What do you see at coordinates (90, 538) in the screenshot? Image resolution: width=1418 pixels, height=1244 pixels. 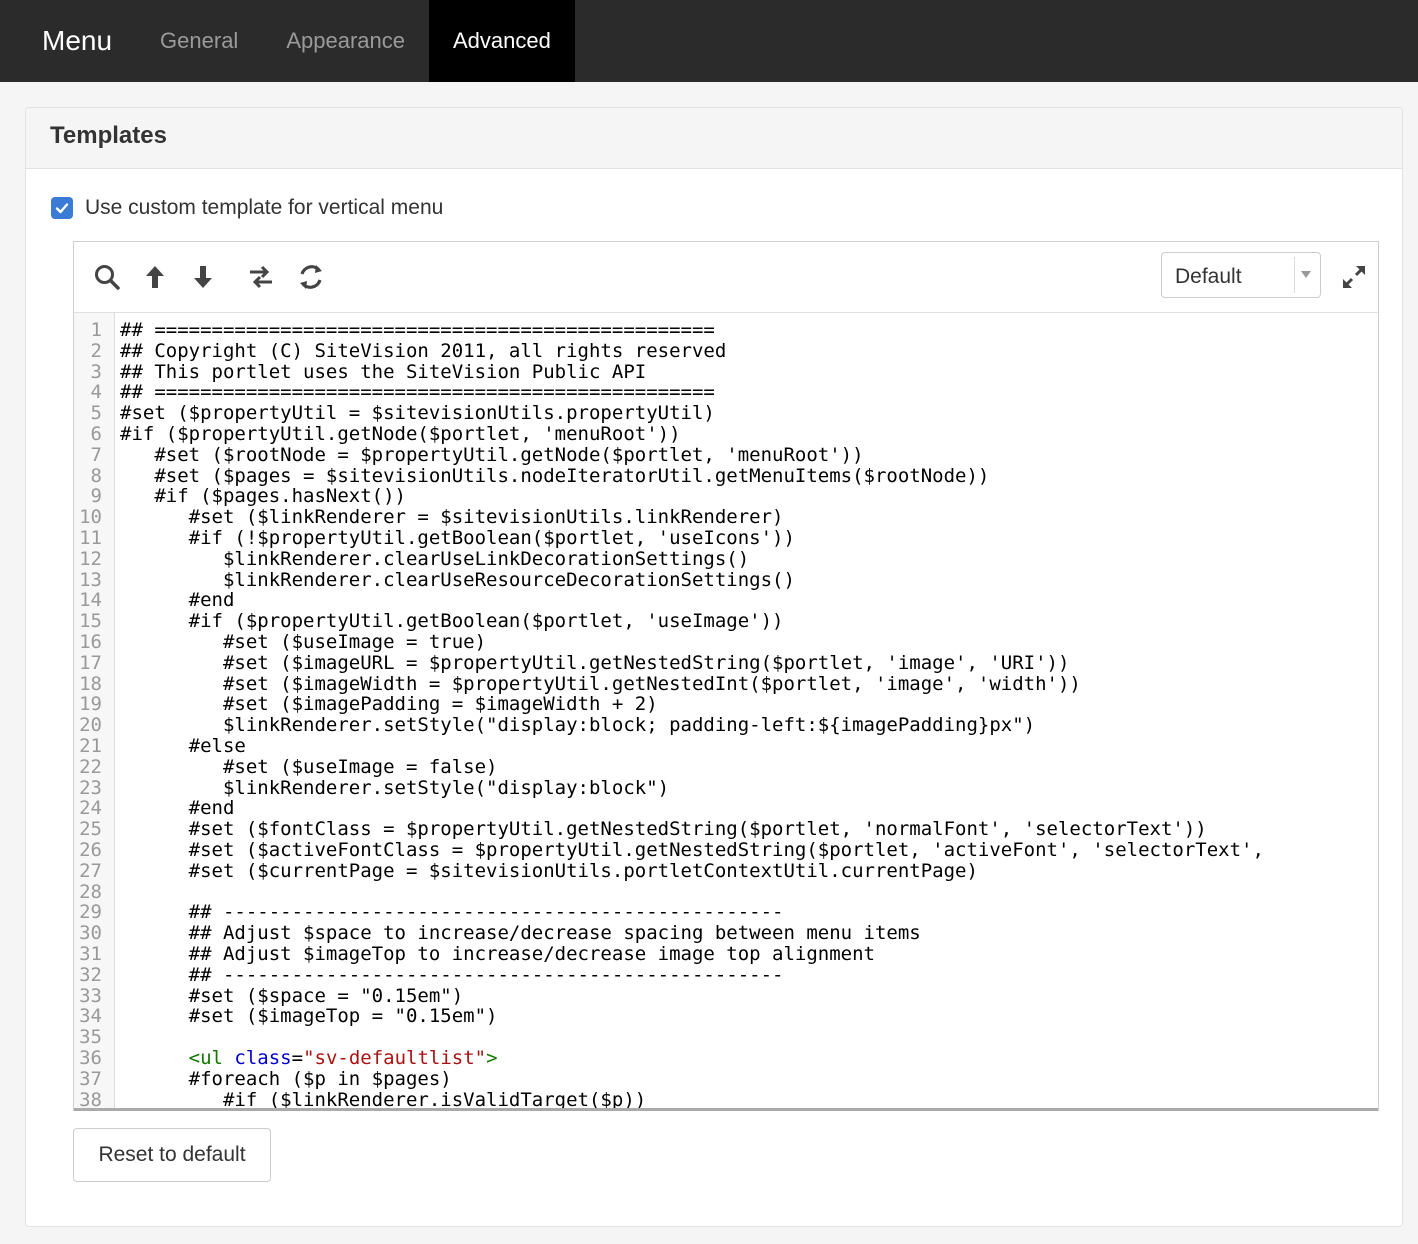 I see `line-number: 11` at bounding box center [90, 538].